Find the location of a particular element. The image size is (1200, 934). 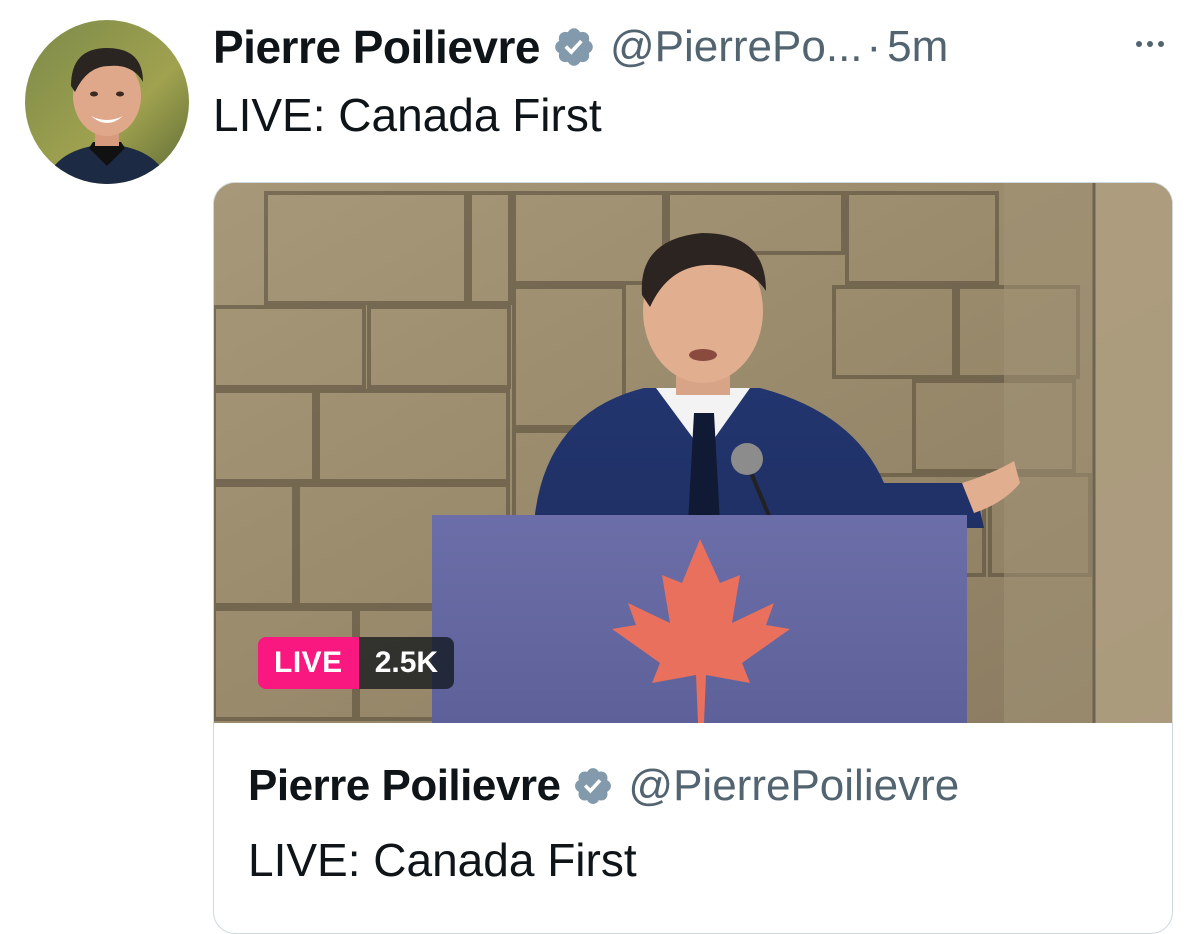

card-author-display-name: Pierre Poilievre is located at coordinates (404, 785).